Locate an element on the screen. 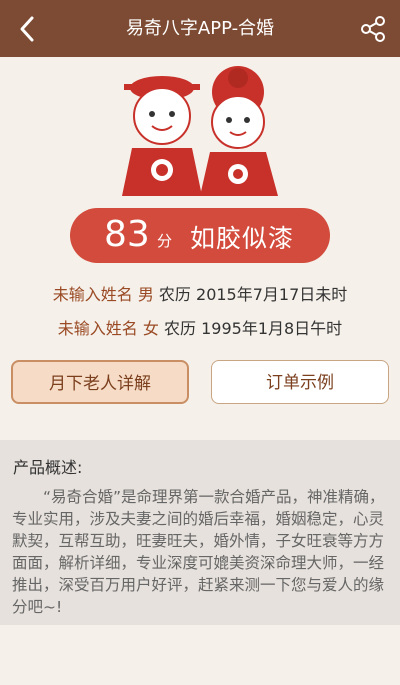  bride-figure is located at coordinates (239, 131).